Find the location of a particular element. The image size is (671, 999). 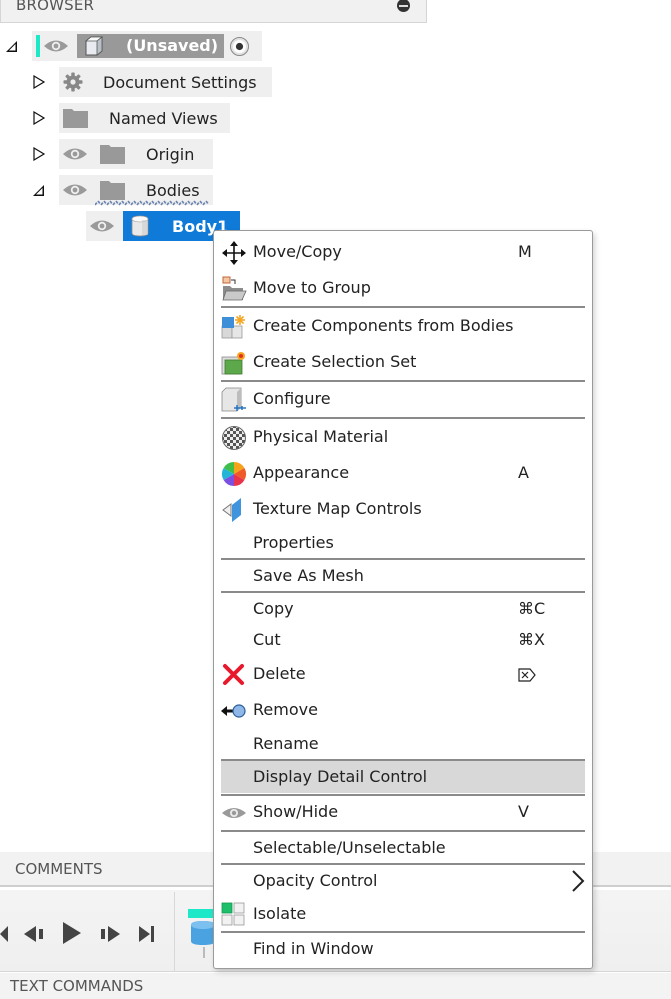

selection-set-icon is located at coordinates (233, 363).